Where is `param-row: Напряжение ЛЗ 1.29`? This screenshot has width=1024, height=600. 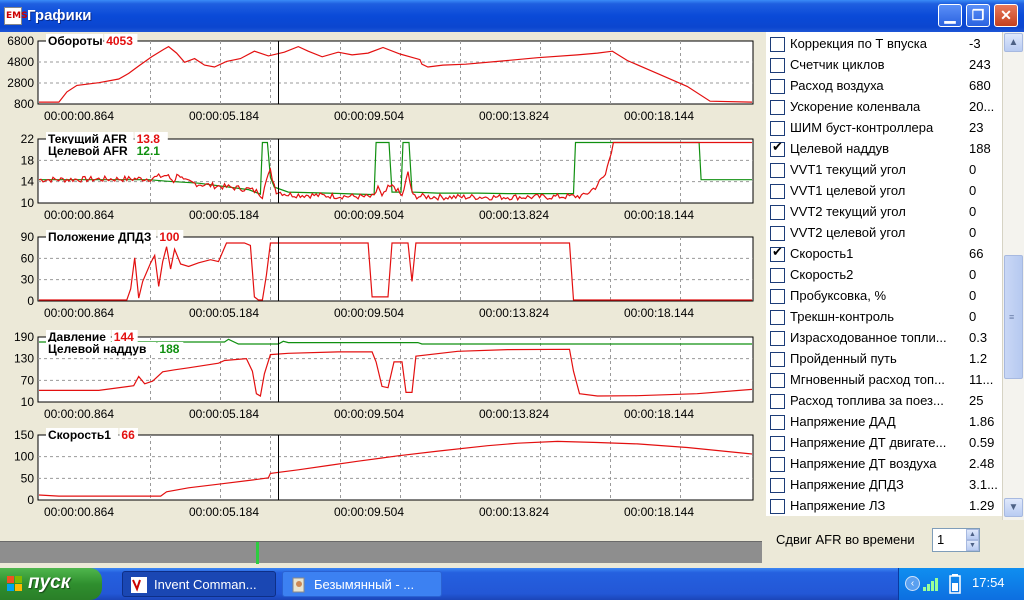 param-row: Напряжение ЛЗ 1.29 is located at coordinates (884, 506).